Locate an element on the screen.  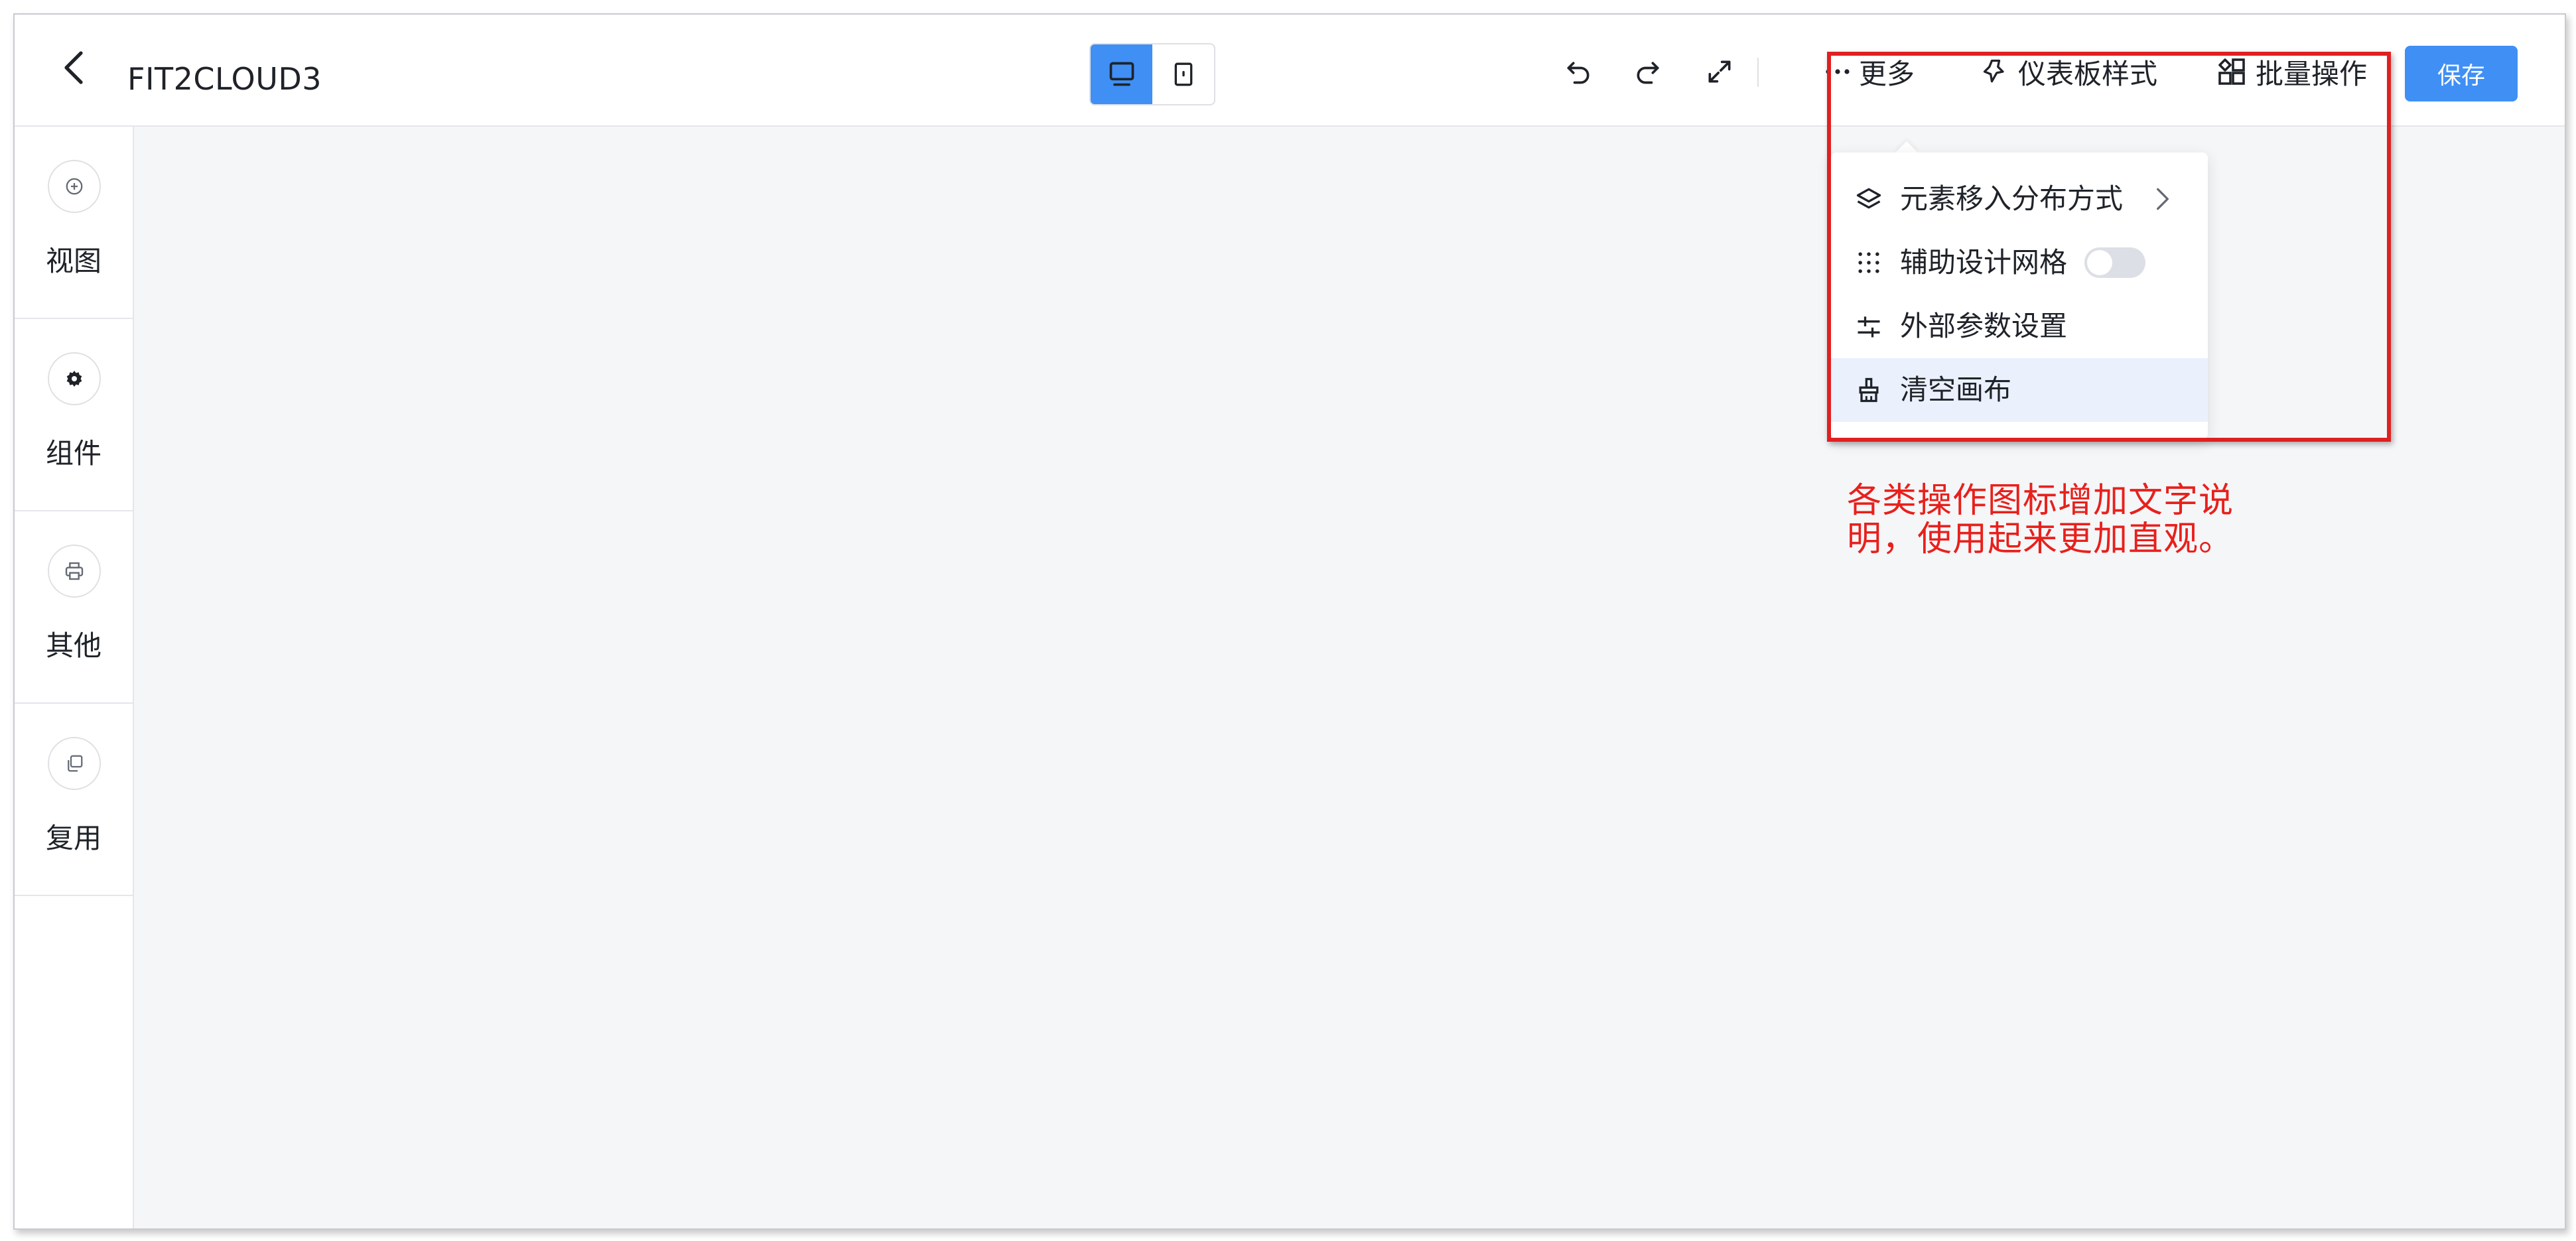
mobile-view-button is located at coordinates (1183, 74).